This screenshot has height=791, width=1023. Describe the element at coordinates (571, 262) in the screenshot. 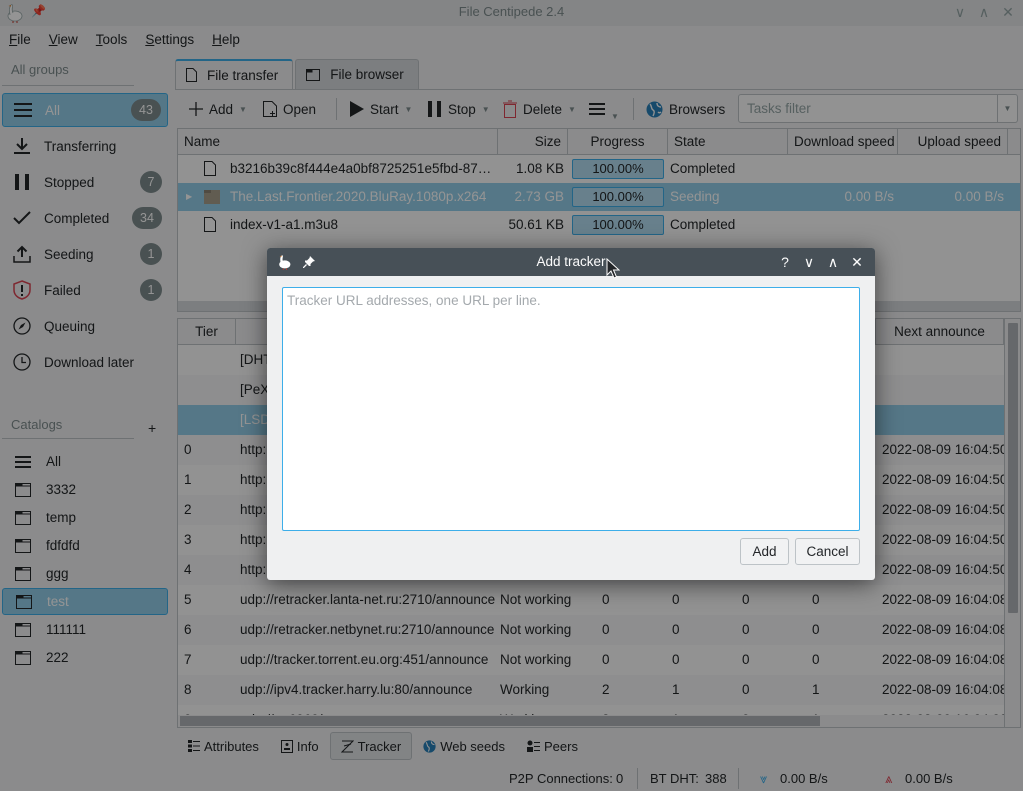

I see `dialog-titlebar: Add tracker ? ∨ ∧ ✕` at that location.